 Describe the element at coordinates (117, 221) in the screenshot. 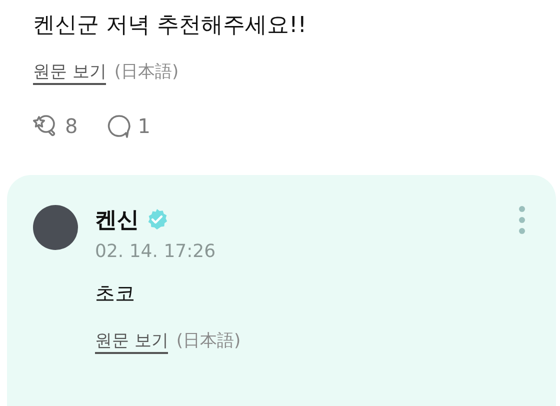

I see `author-name: 켄신` at that location.